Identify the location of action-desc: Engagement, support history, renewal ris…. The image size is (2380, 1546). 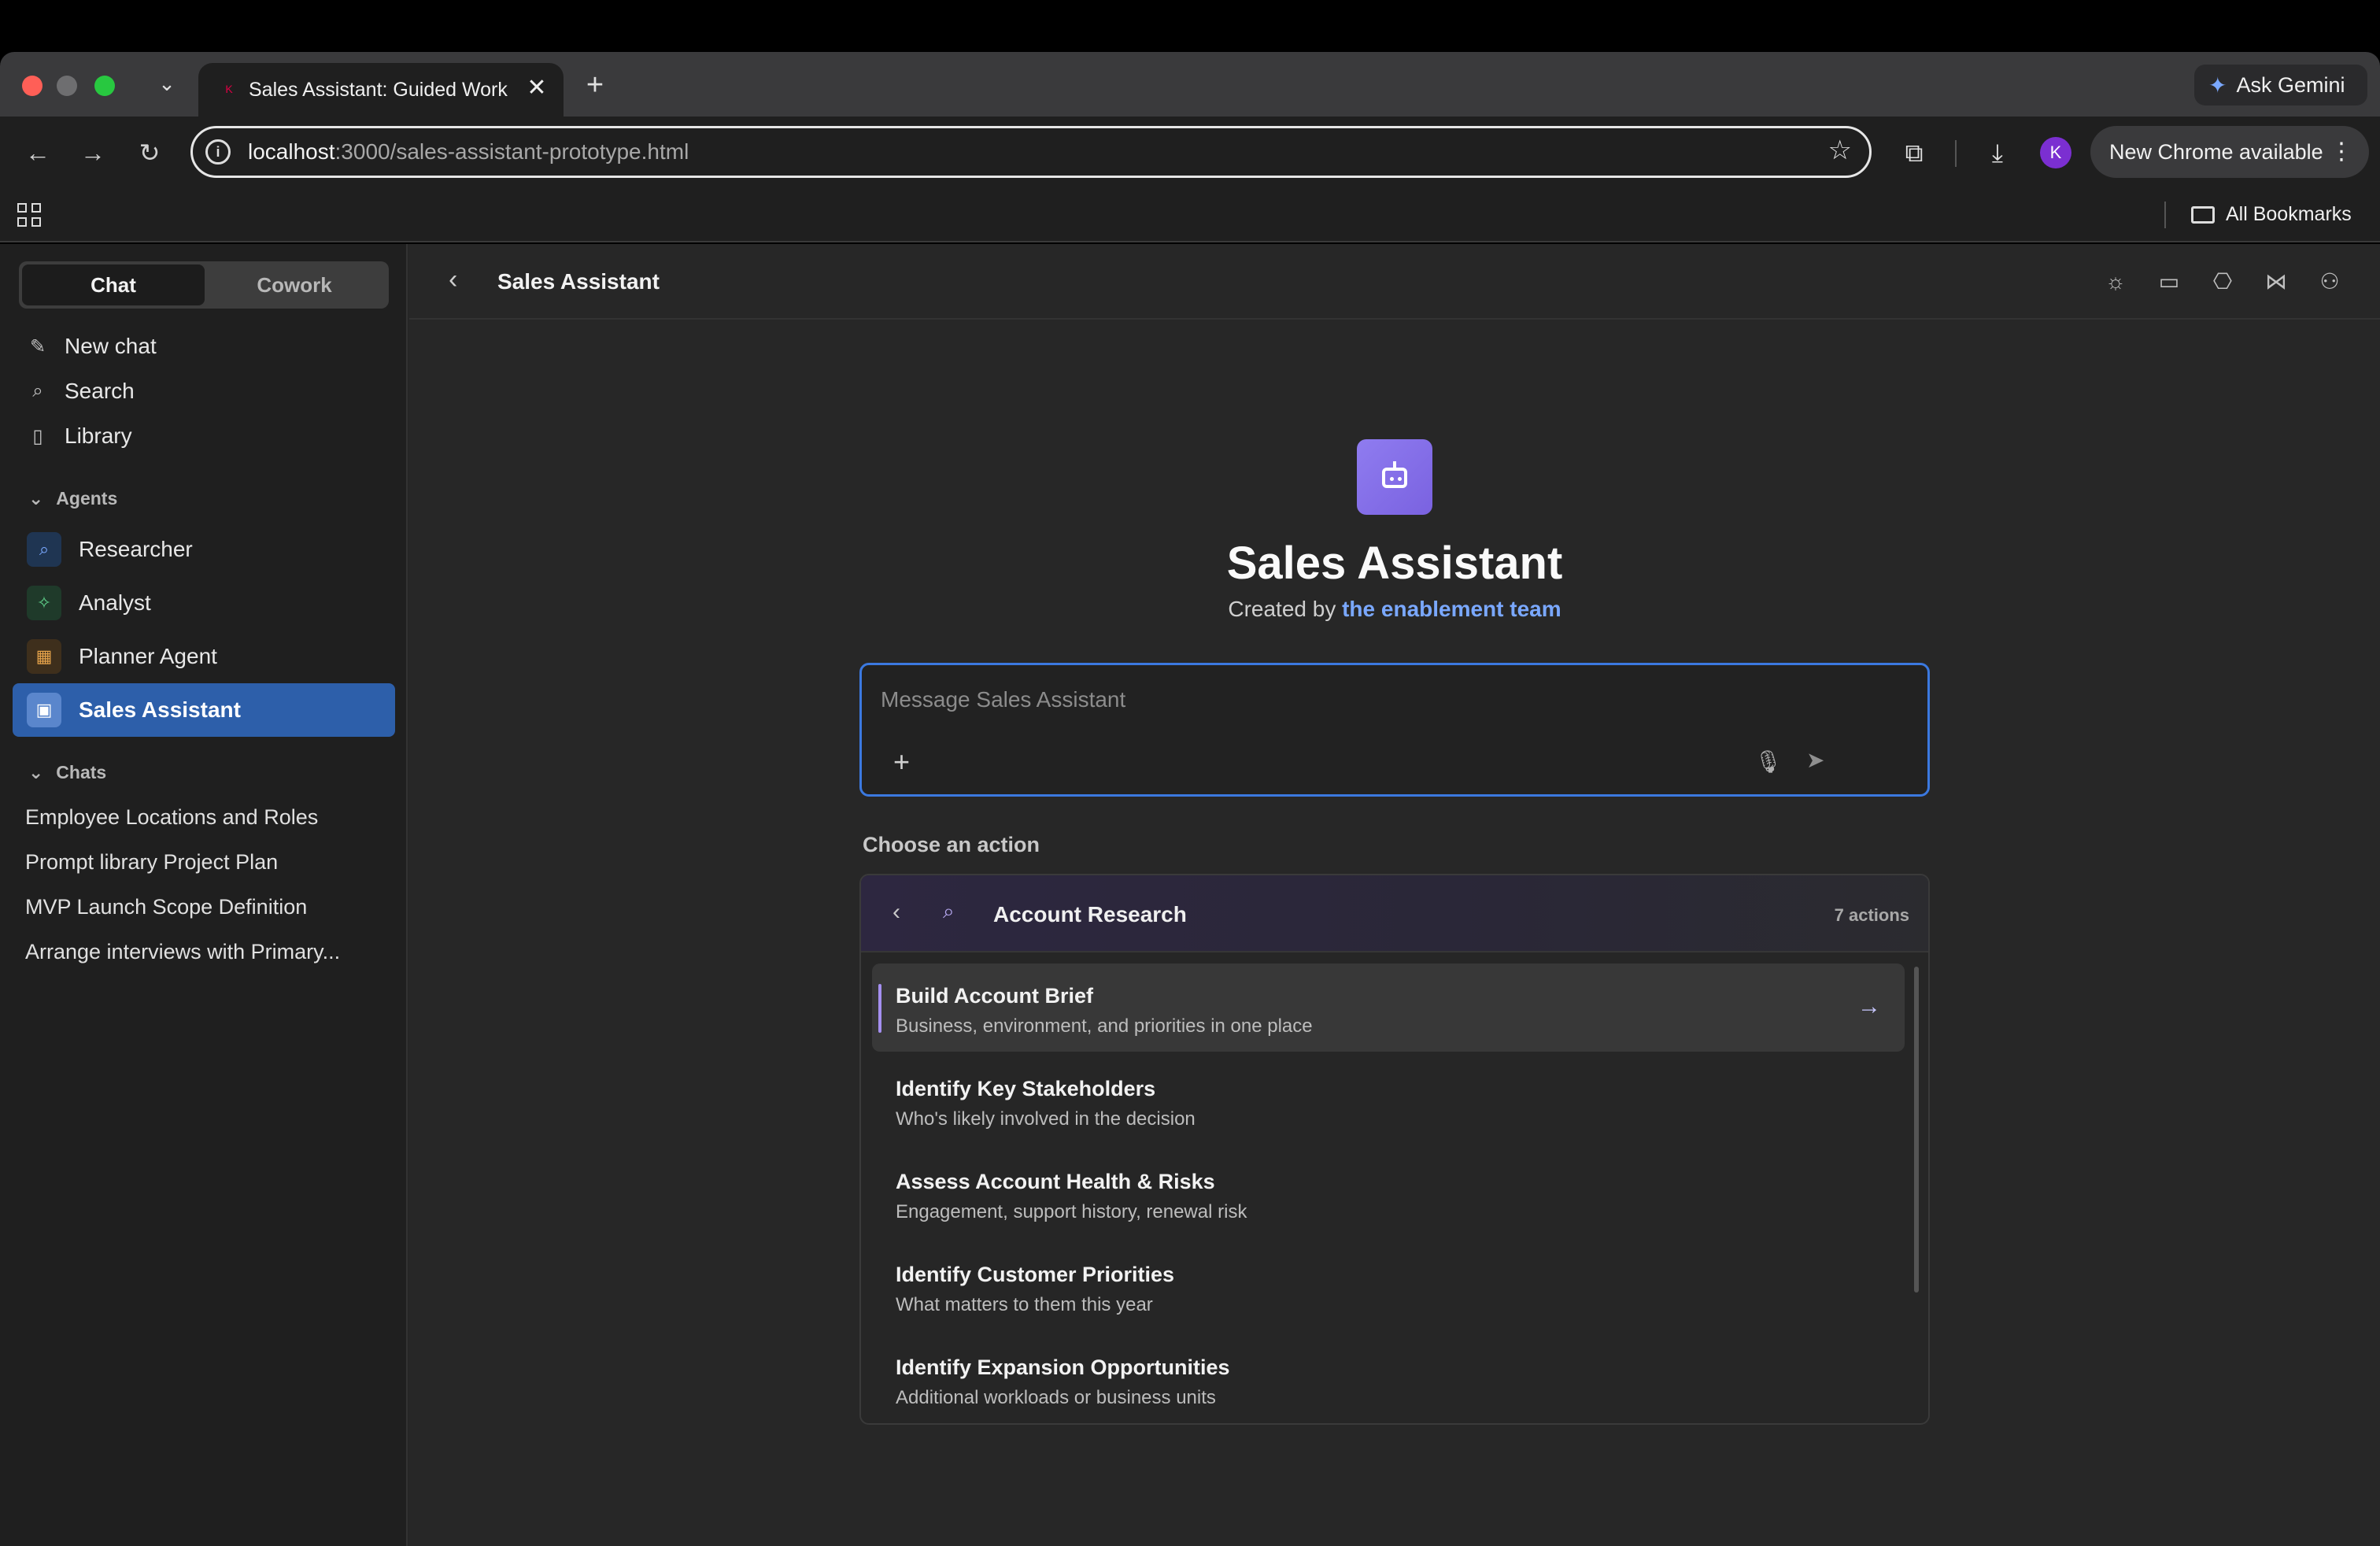
(1071, 1211).